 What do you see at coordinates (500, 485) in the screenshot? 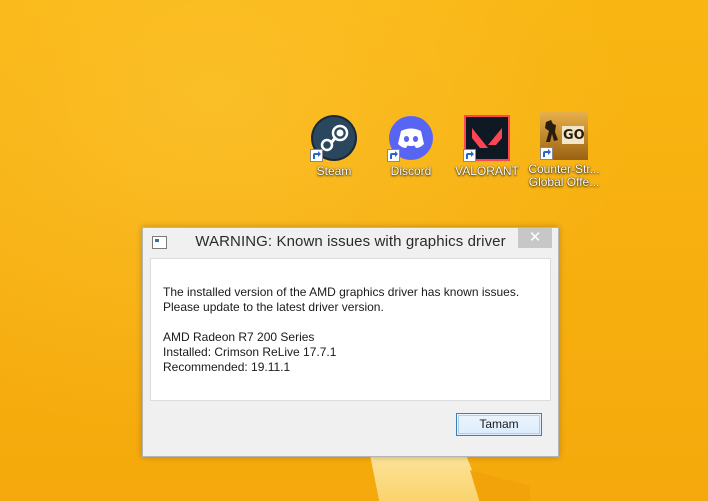
I see `wallpaper-accent-shadow` at bounding box center [500, 485].